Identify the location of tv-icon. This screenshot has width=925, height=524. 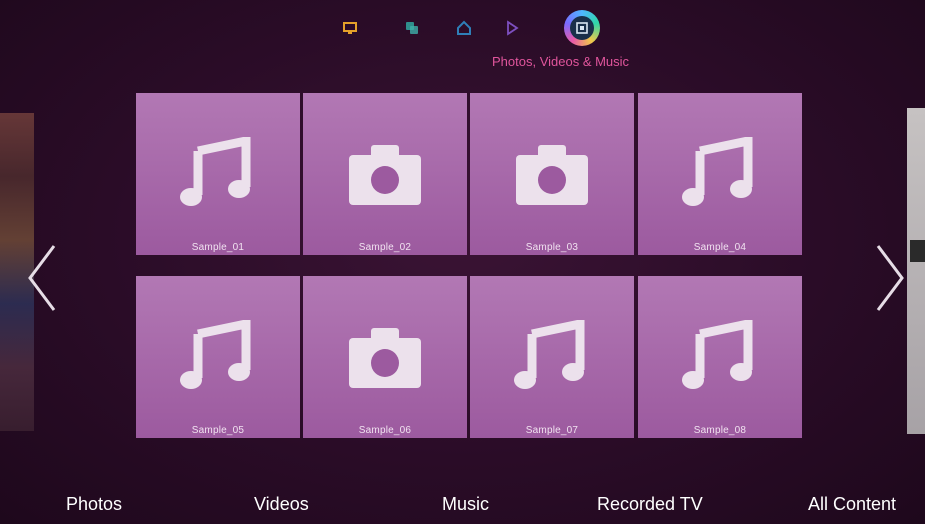
(350, 28).